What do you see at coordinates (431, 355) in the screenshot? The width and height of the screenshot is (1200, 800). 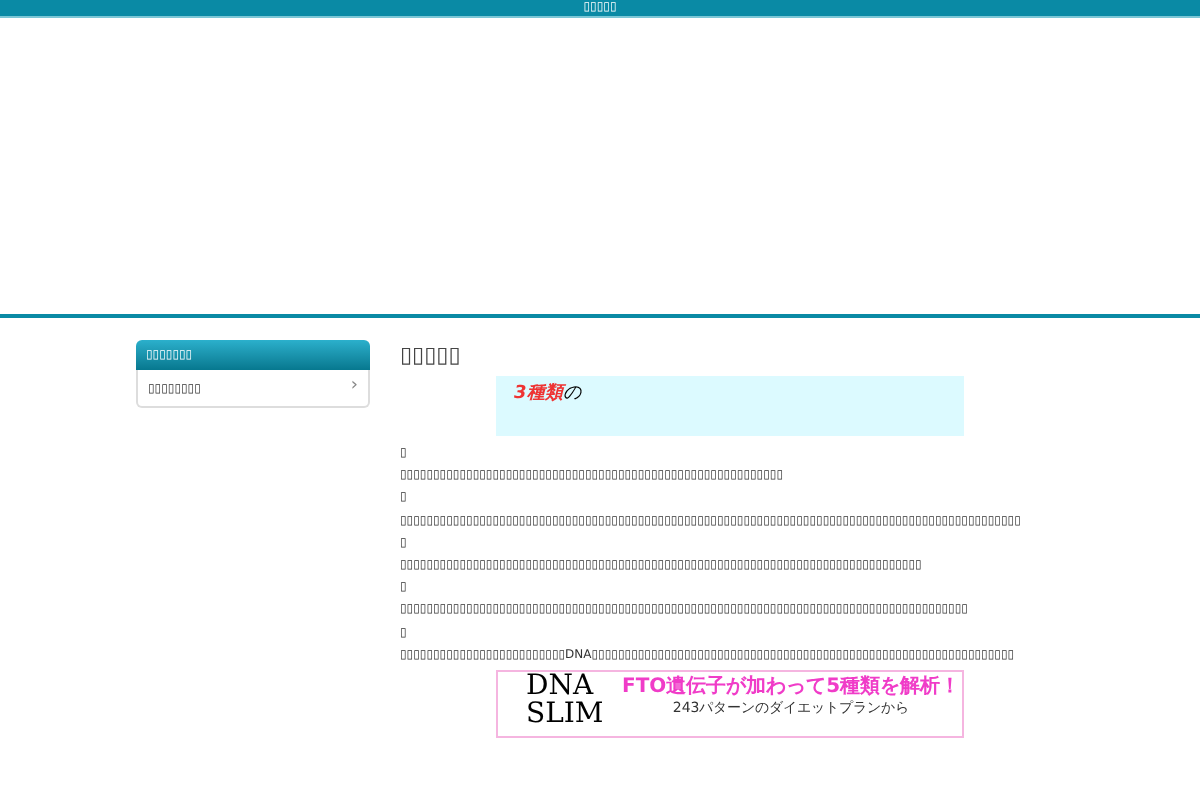 I see `article-title: ▯▯▯▯▯` at bounding box center [431, 355].